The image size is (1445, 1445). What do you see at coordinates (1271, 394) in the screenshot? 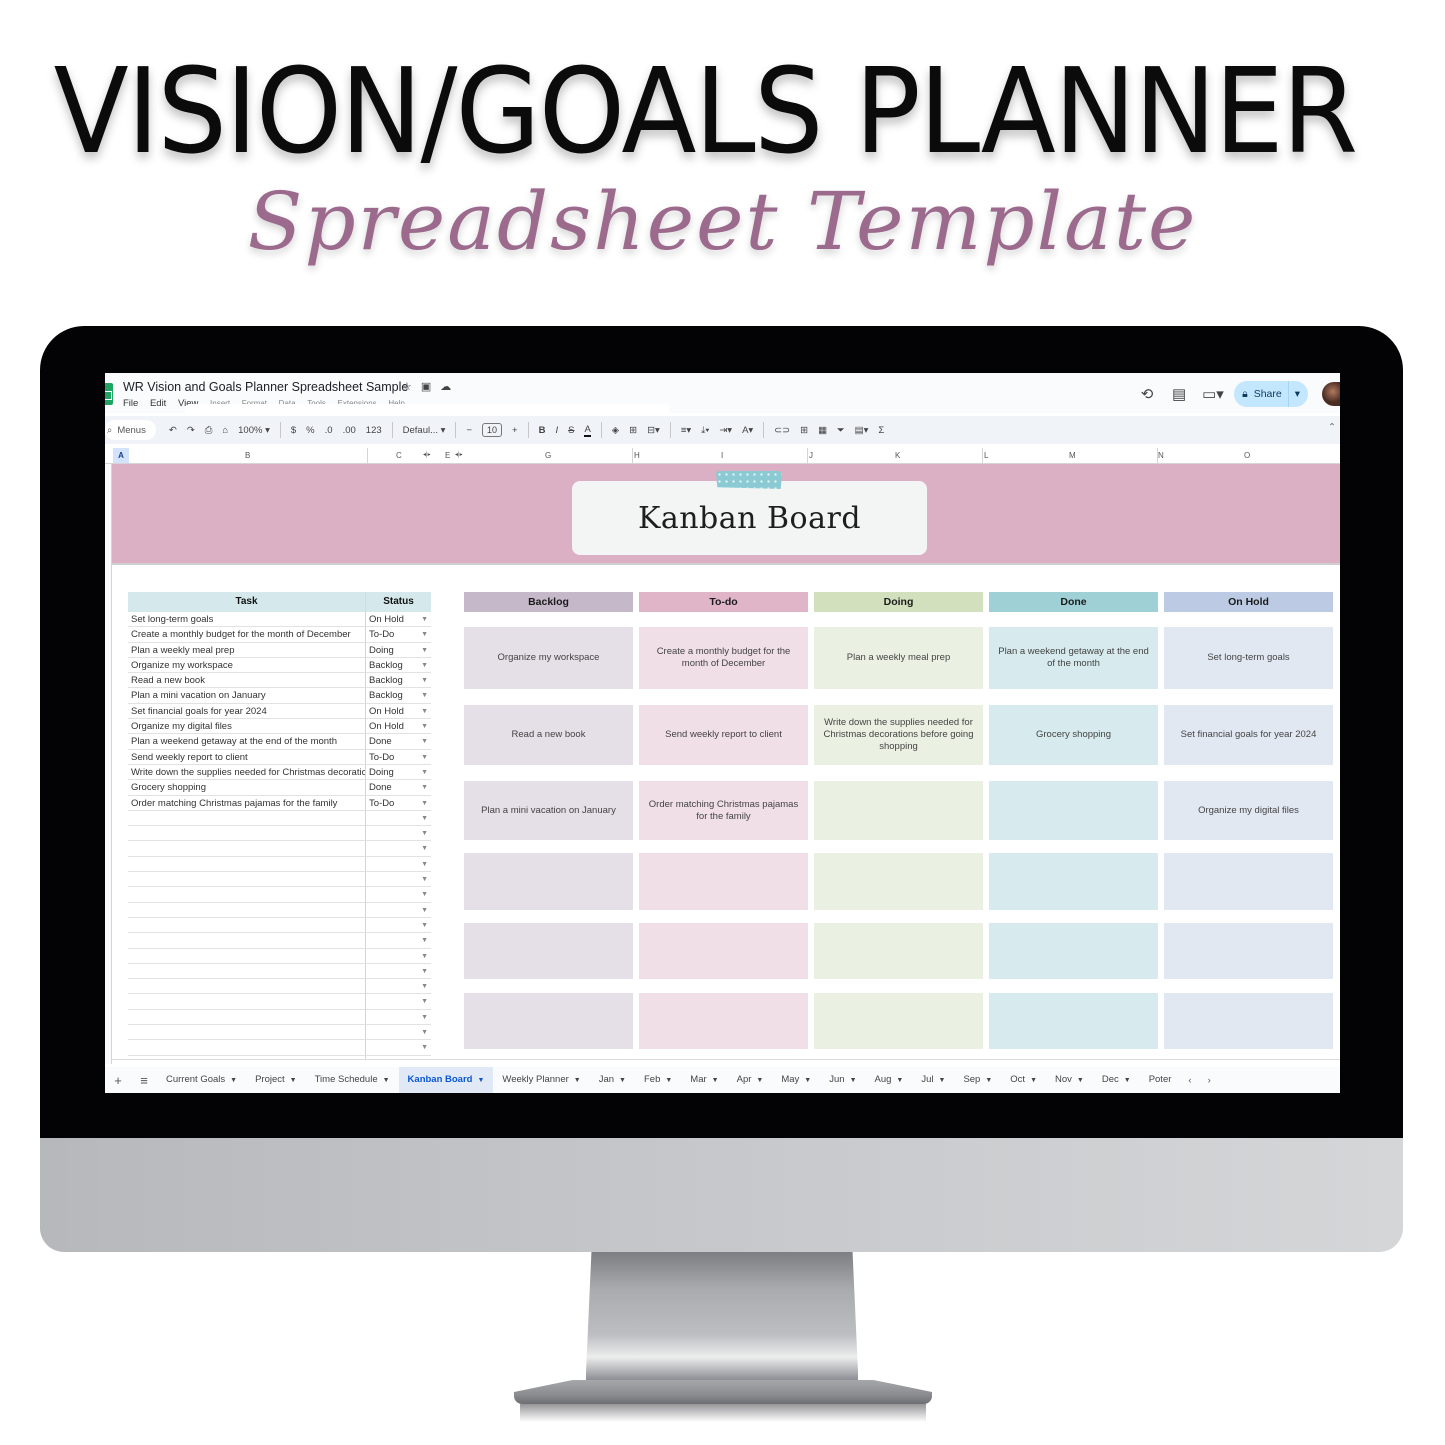
I see `share-button: 🔒︎ Share ▾` at bounding box center [1271, 394].